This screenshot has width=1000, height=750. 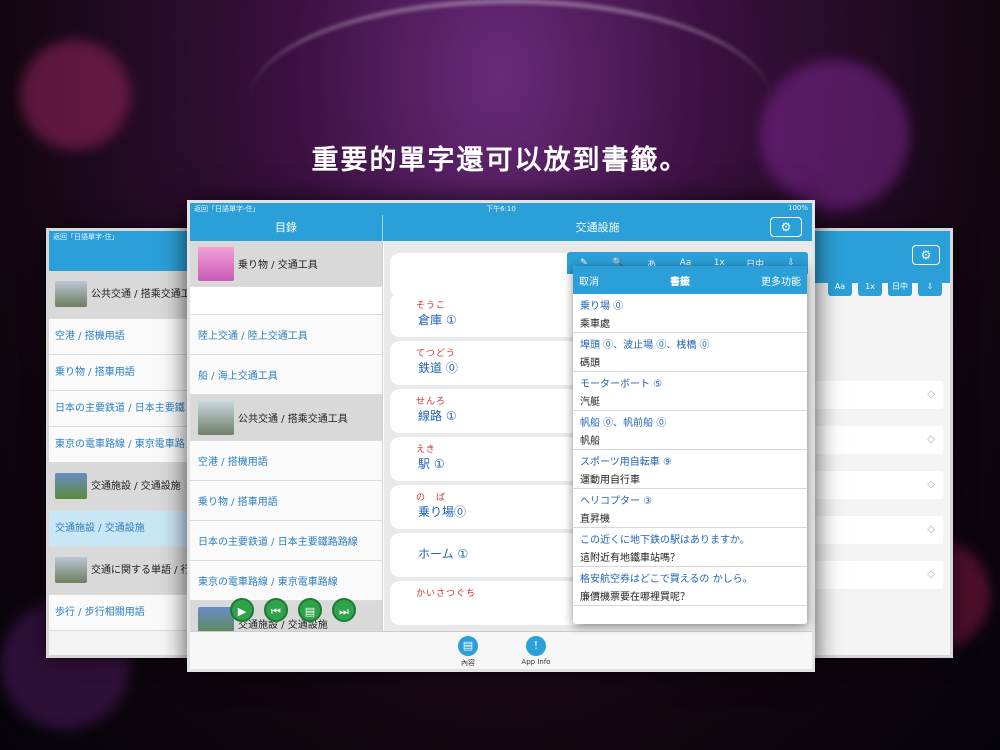 What do you see at coordinates (490, 459) in the screenshot?
I see `vocab-card: えき駅 ①` at bounding box center [490, 459].